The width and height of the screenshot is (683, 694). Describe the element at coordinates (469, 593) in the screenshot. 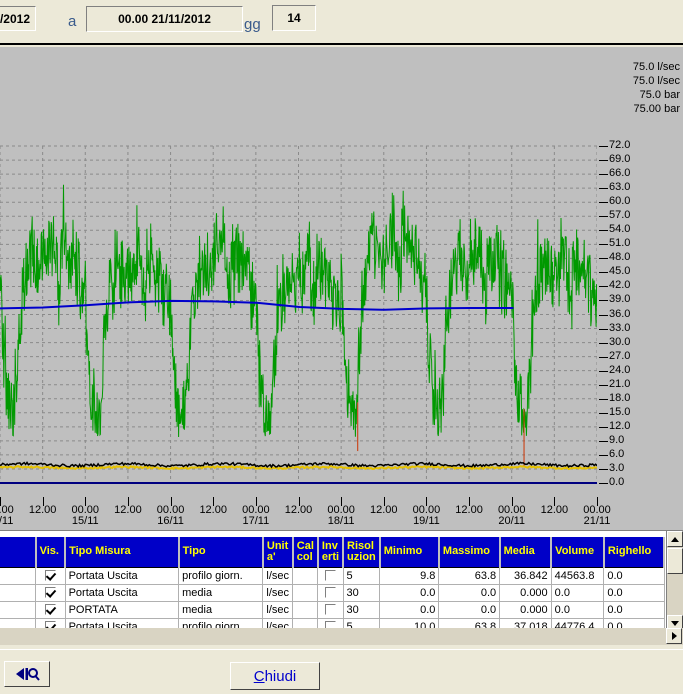

I see `cell-massimo: 0.0` at that location.